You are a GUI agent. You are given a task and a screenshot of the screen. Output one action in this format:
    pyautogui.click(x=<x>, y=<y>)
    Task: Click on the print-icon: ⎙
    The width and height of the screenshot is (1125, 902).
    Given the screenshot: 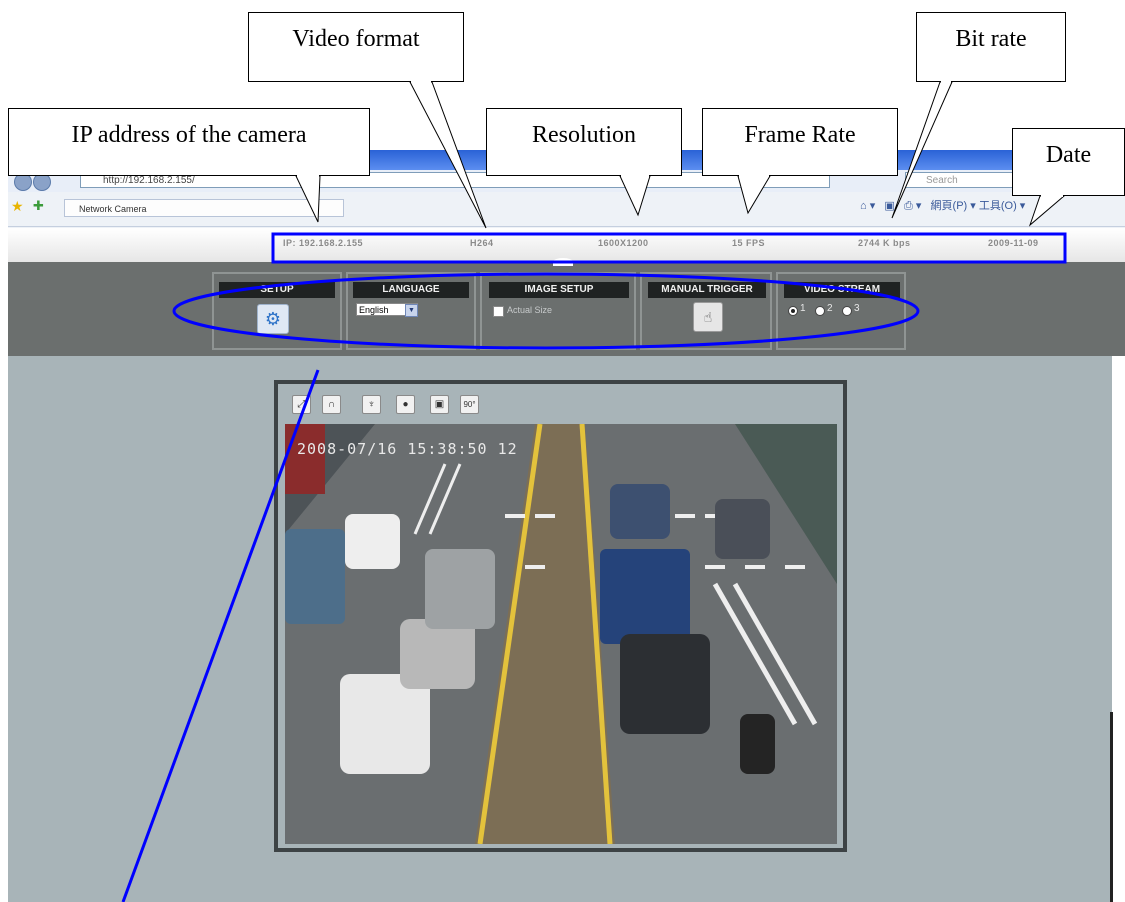 What is the action you would take?
    pyautogui.click(x=908, y=206)
    